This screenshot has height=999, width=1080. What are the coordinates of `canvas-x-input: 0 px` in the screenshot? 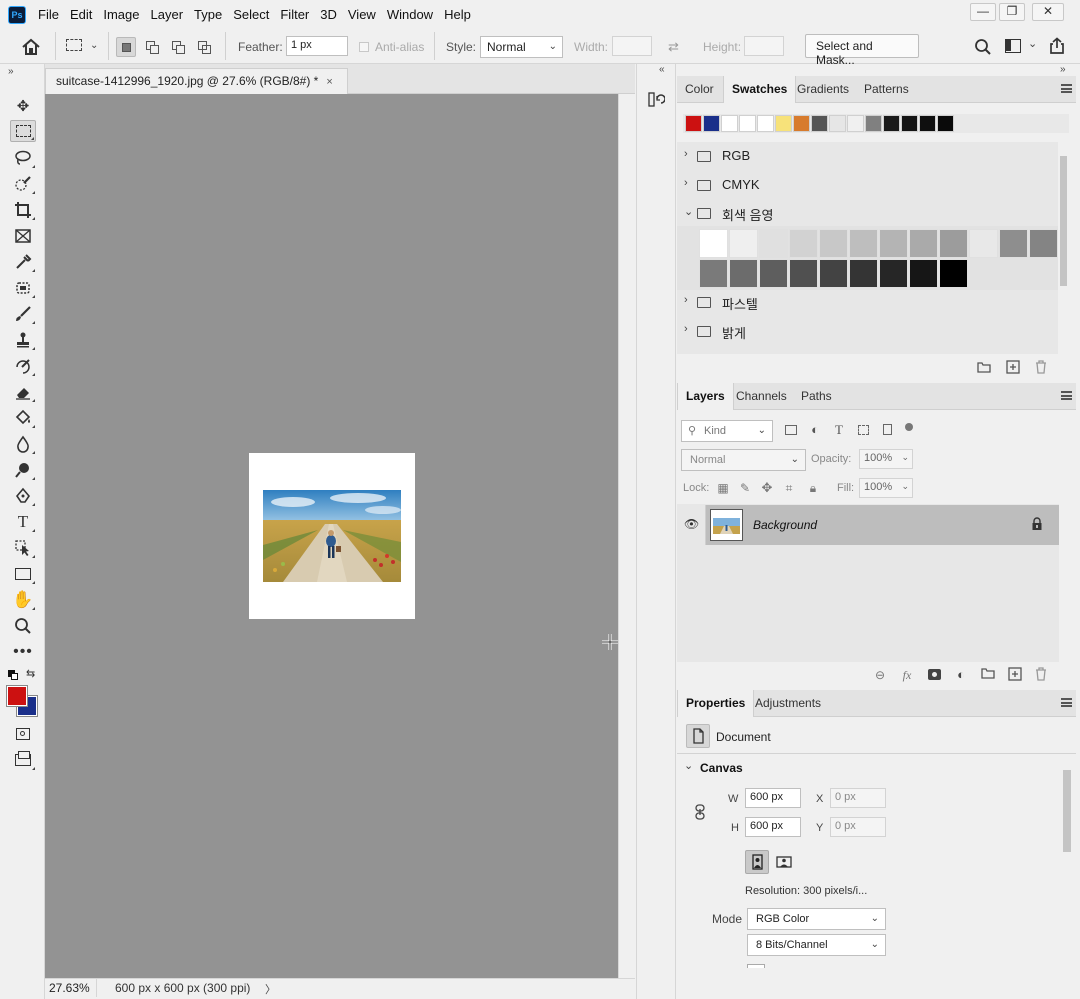 It's located at (858, 798).